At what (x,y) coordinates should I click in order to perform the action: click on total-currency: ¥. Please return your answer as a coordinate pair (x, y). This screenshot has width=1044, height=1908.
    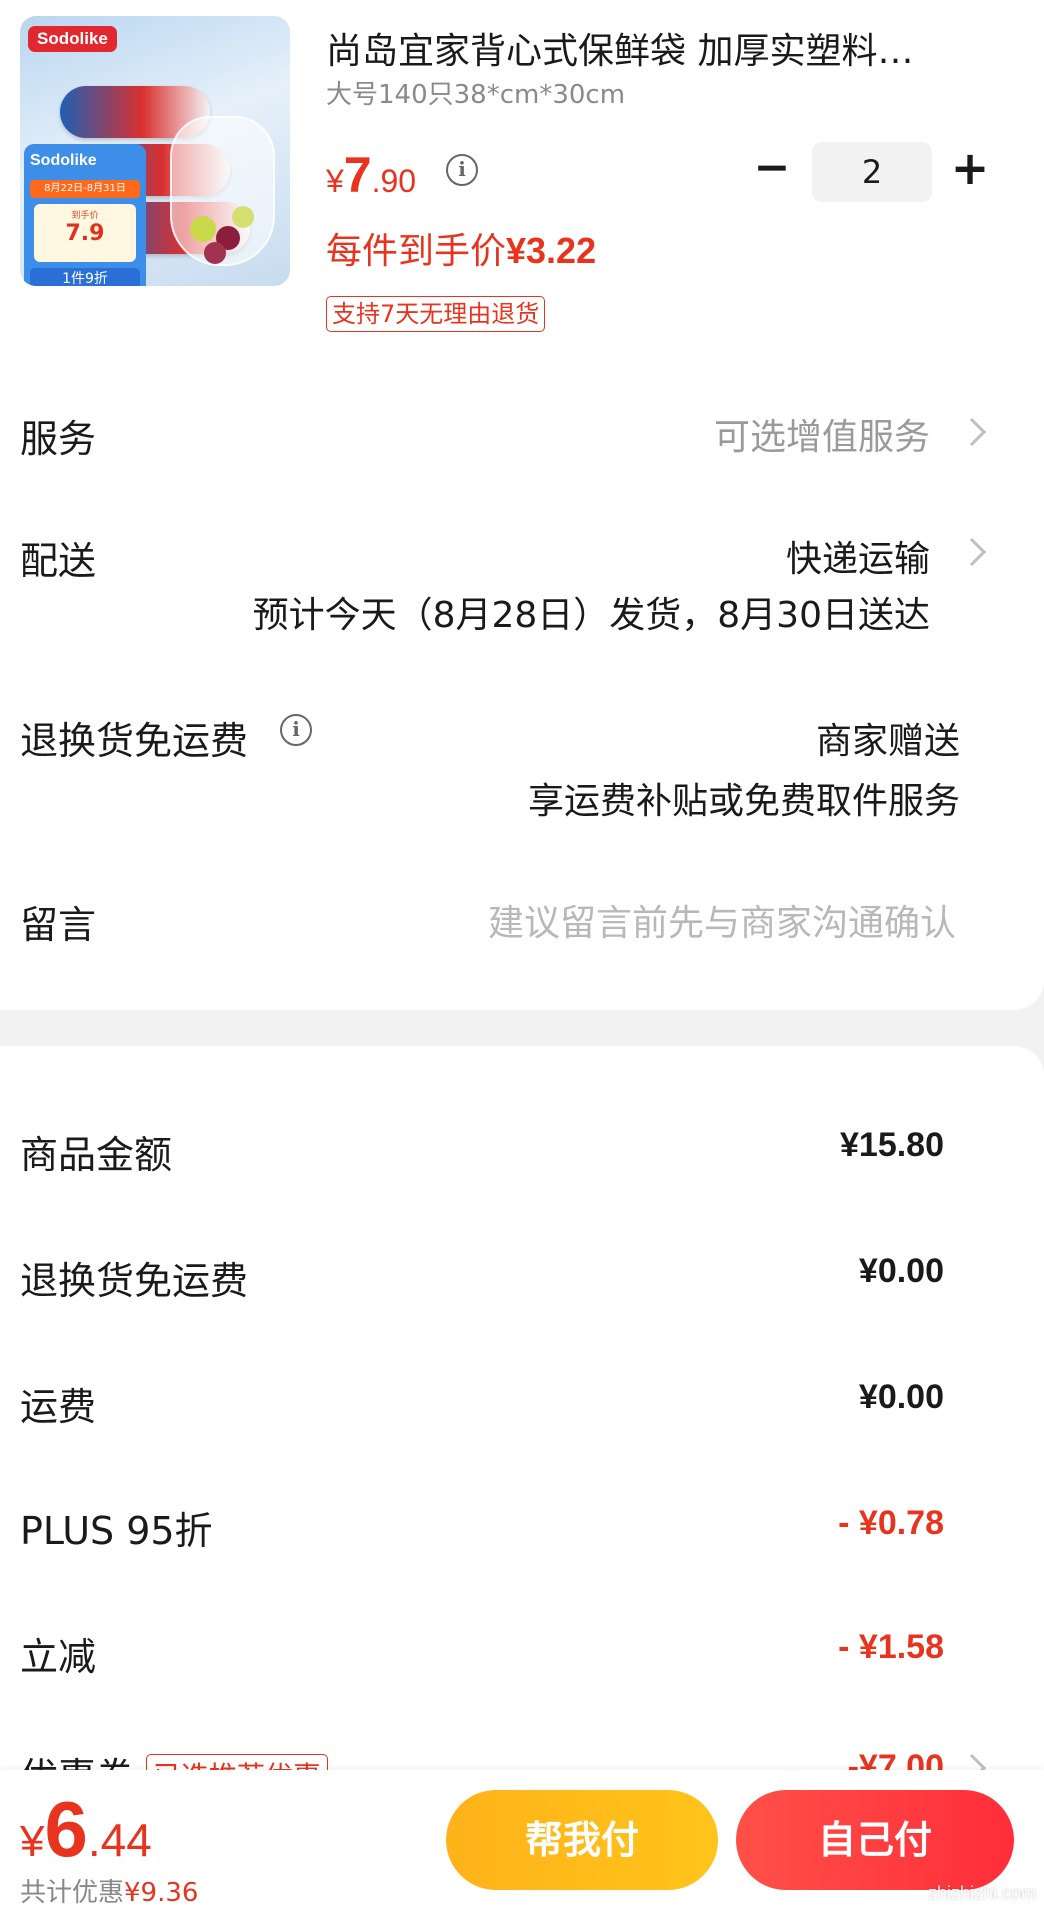
    Looking at the image, I should click on (32, 1841).